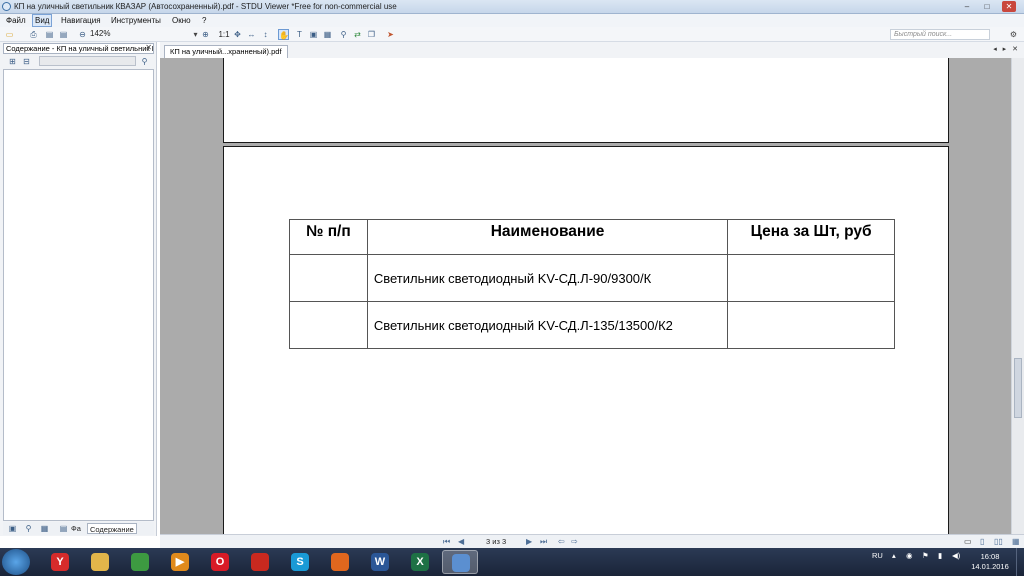  I want to click on taskbar-app-word: W, so click(380, 562).